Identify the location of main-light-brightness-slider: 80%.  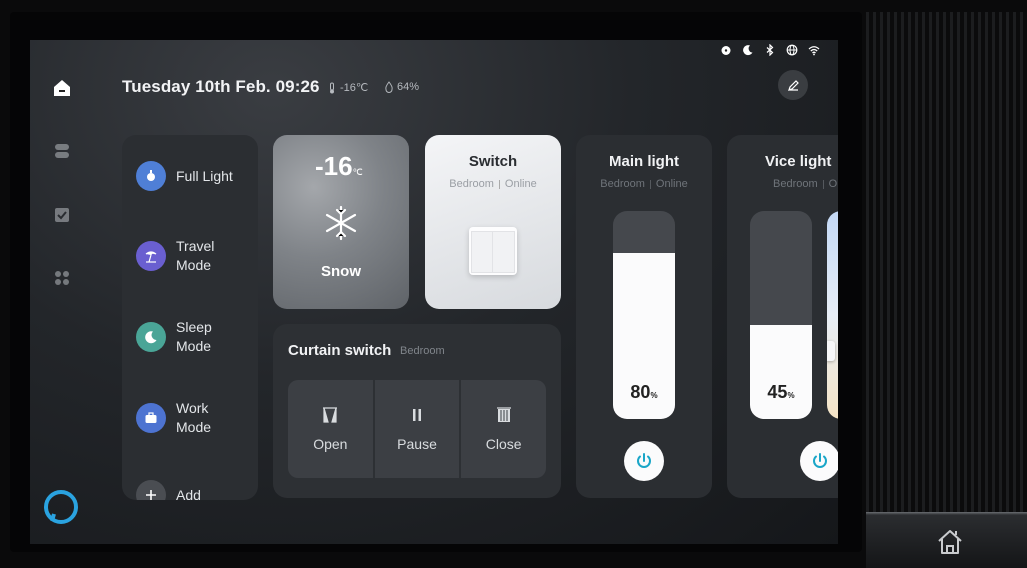
(644, 315).